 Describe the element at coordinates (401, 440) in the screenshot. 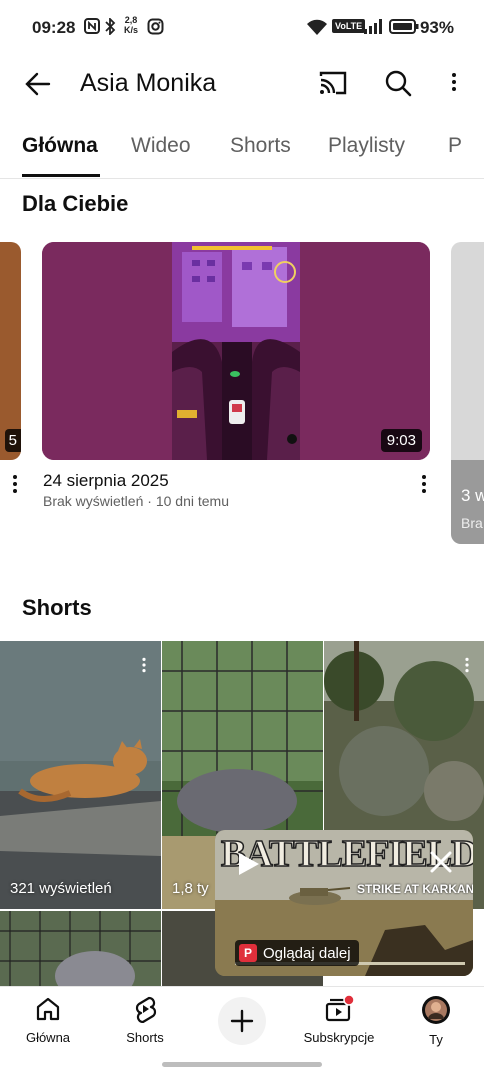

I see `video-duration: 9:03` at that location.